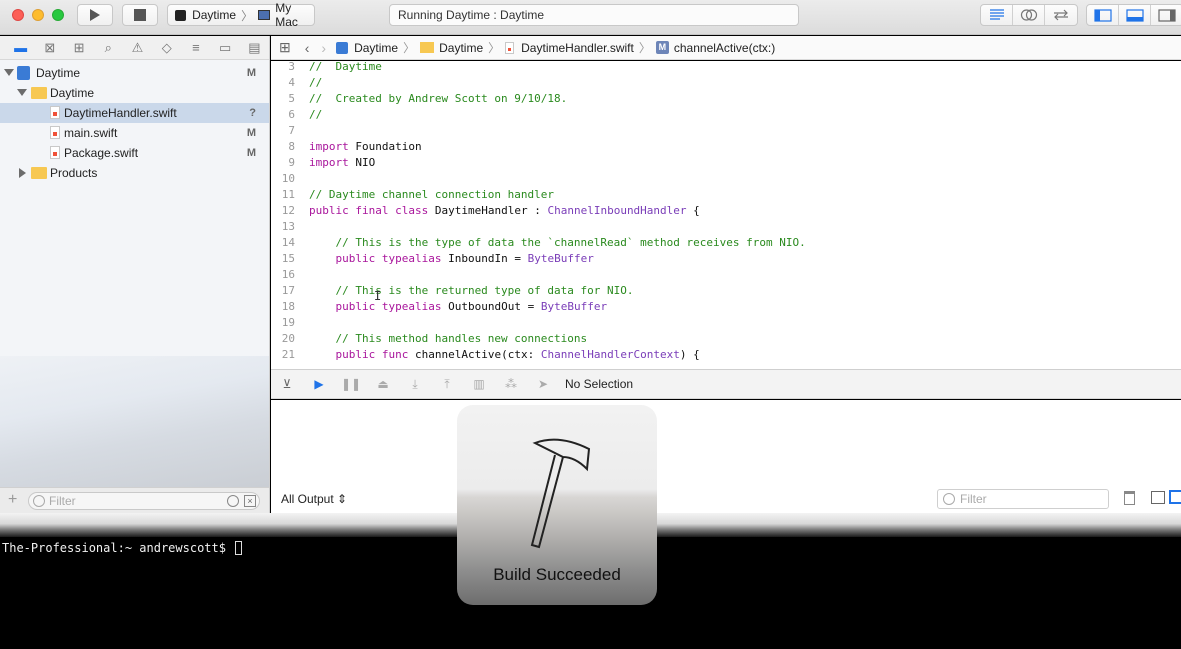 This screenshot has width=1181, height=649. Describe the element at coordinates (378, 296) in the screenshot. I see `text-cursor-icon: I` at that location.